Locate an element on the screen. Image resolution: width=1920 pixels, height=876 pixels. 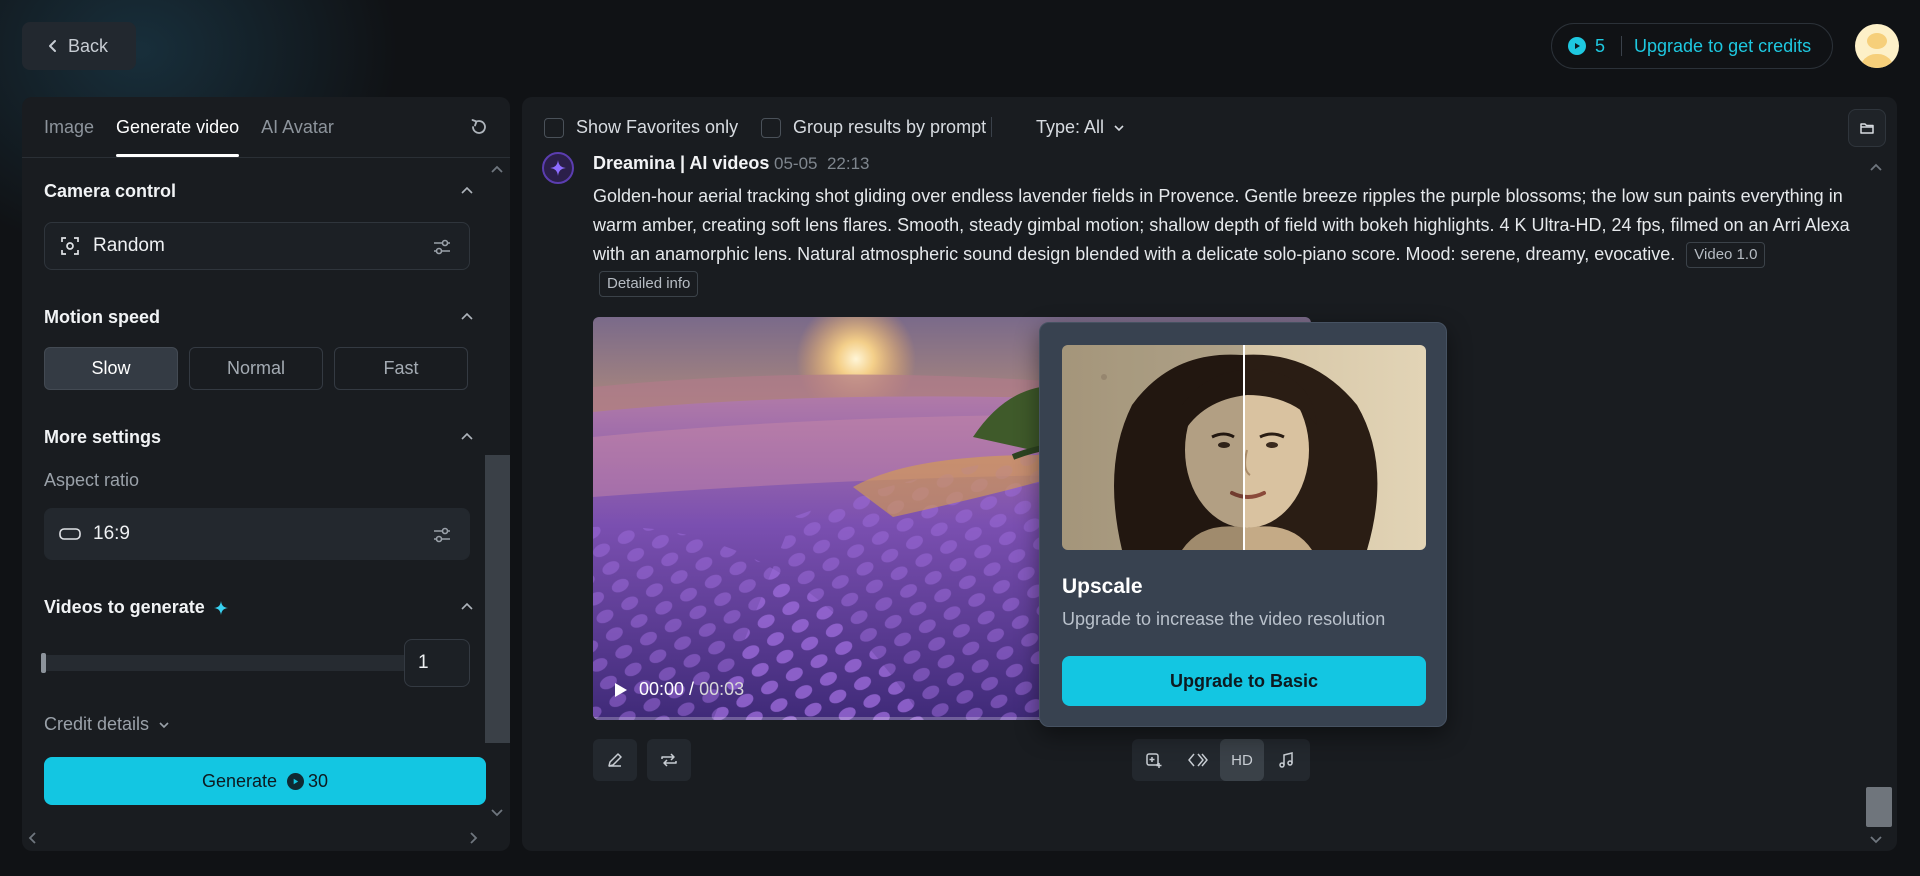
avatar-head is located at coordinates (1877, 41).